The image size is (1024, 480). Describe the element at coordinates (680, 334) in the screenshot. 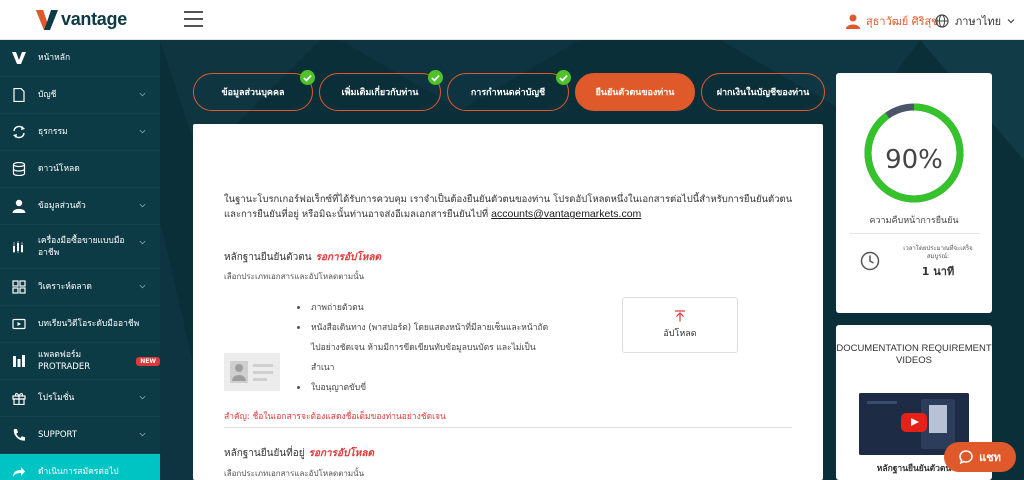

I see `upload-label: อัปโหลด` at that location.